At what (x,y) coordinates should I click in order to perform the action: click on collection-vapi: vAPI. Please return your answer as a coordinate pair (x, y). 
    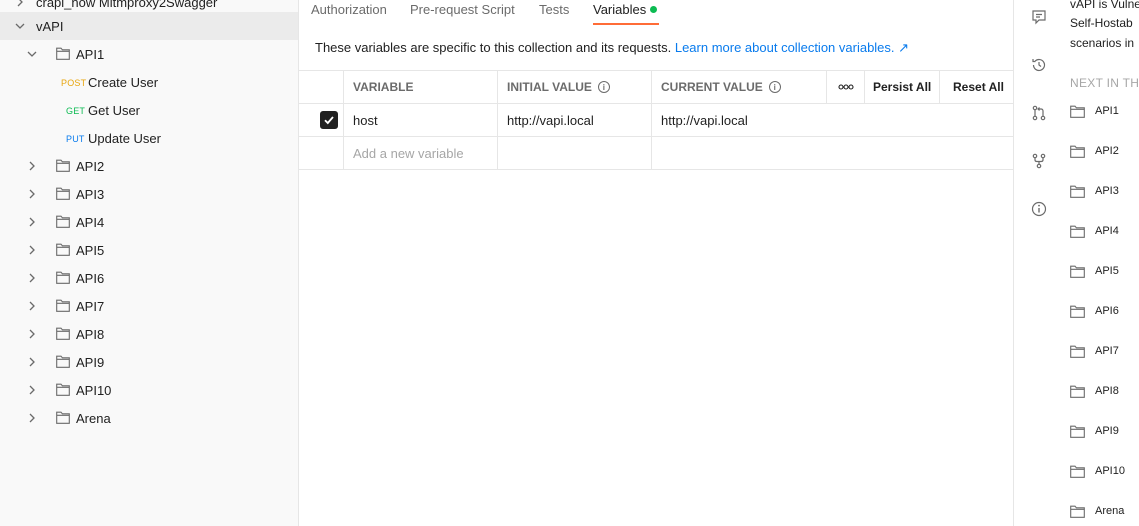
    Looking at the image, I should click on (149, 26).